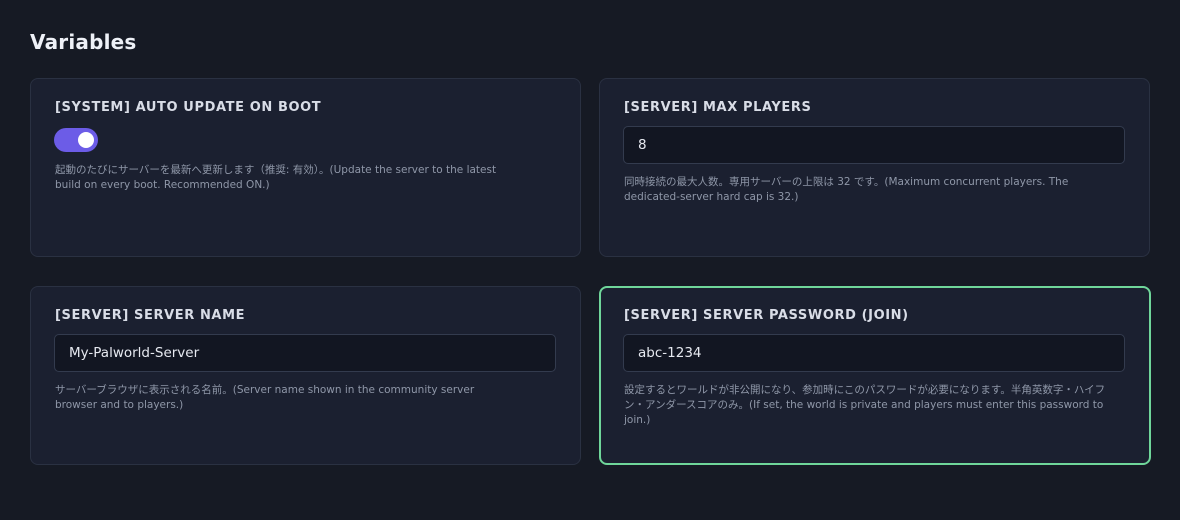 This screenshot has height=520, width=1180. What do you see at coordinates (718, 107) in the screenshot?
I see `variable-label: [SERVER] MAX PLAYERS` at bounding box center [718, 107].